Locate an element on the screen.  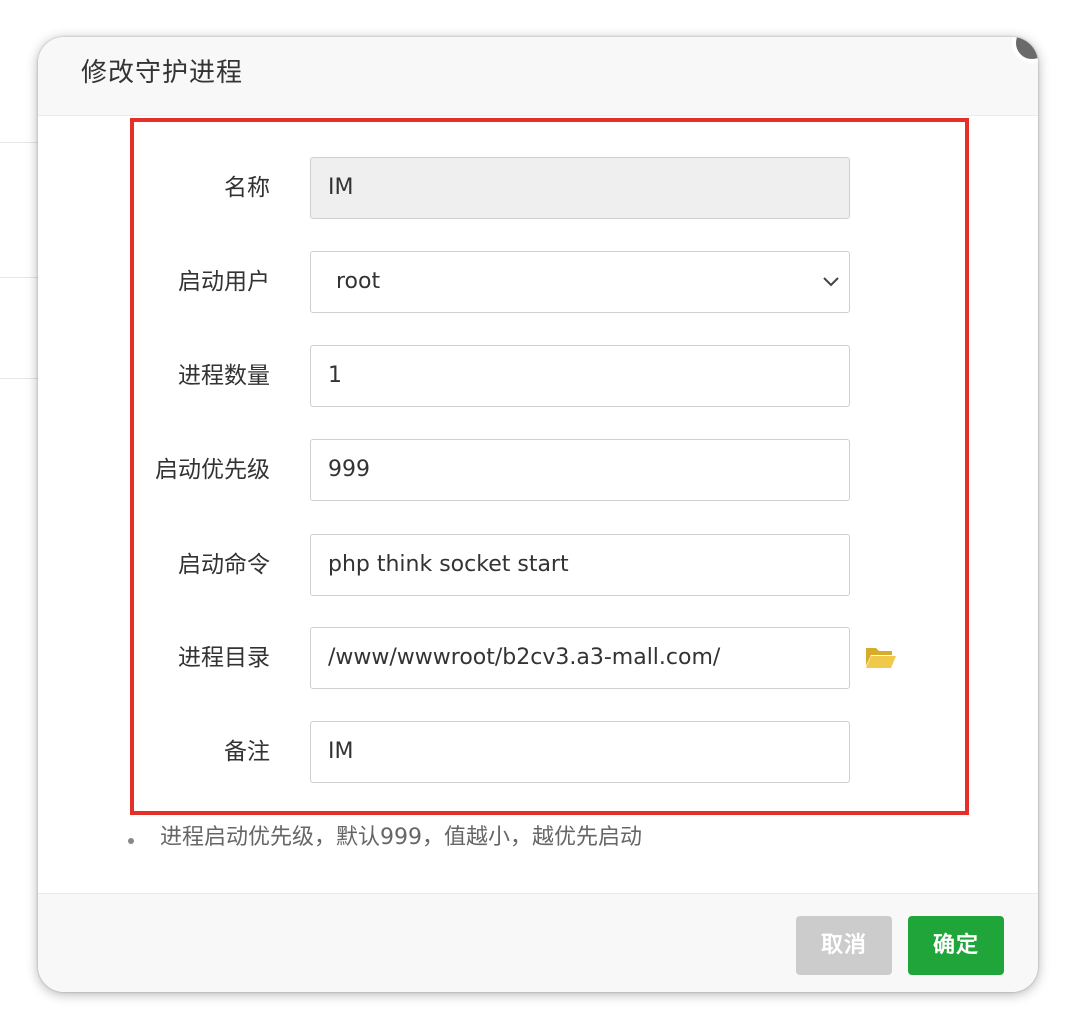
form-row-process-count: 进程数量 1 is located at coordinates (538, 376).